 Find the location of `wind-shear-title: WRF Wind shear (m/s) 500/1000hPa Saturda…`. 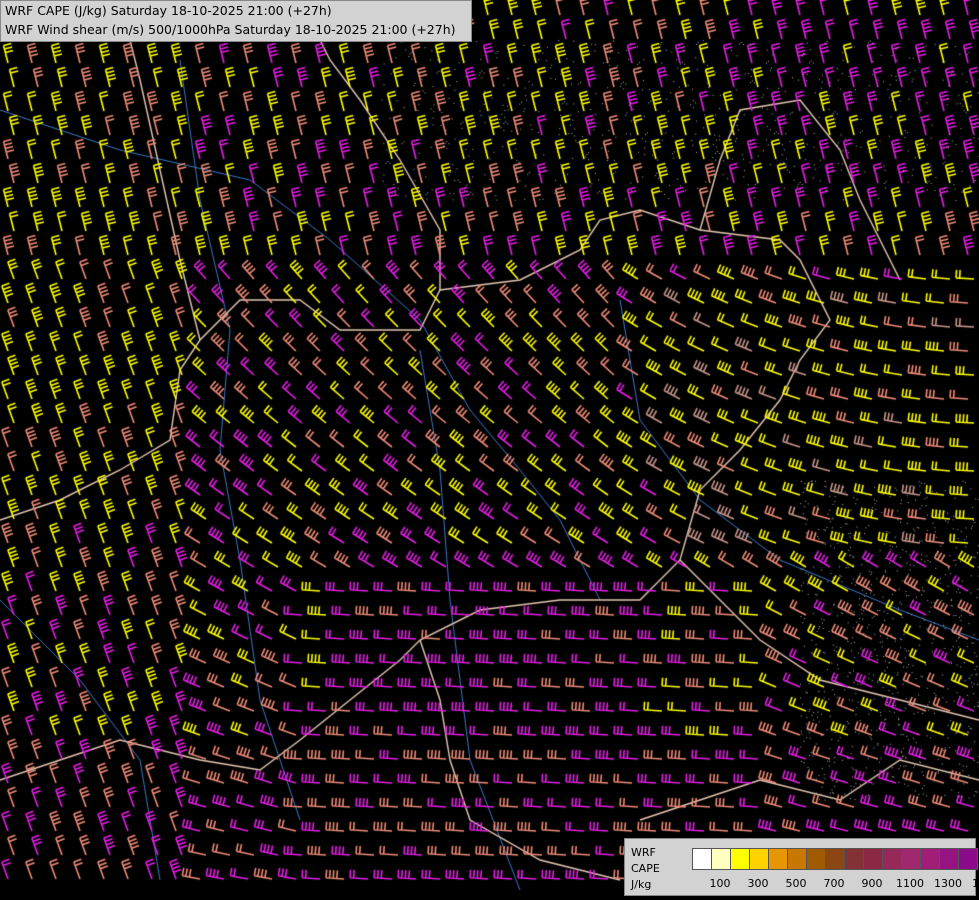

wind-shear-title: WRF Wind shear (m/s) 500/1000hPa Saturda… is located at coordinates (230, 29).